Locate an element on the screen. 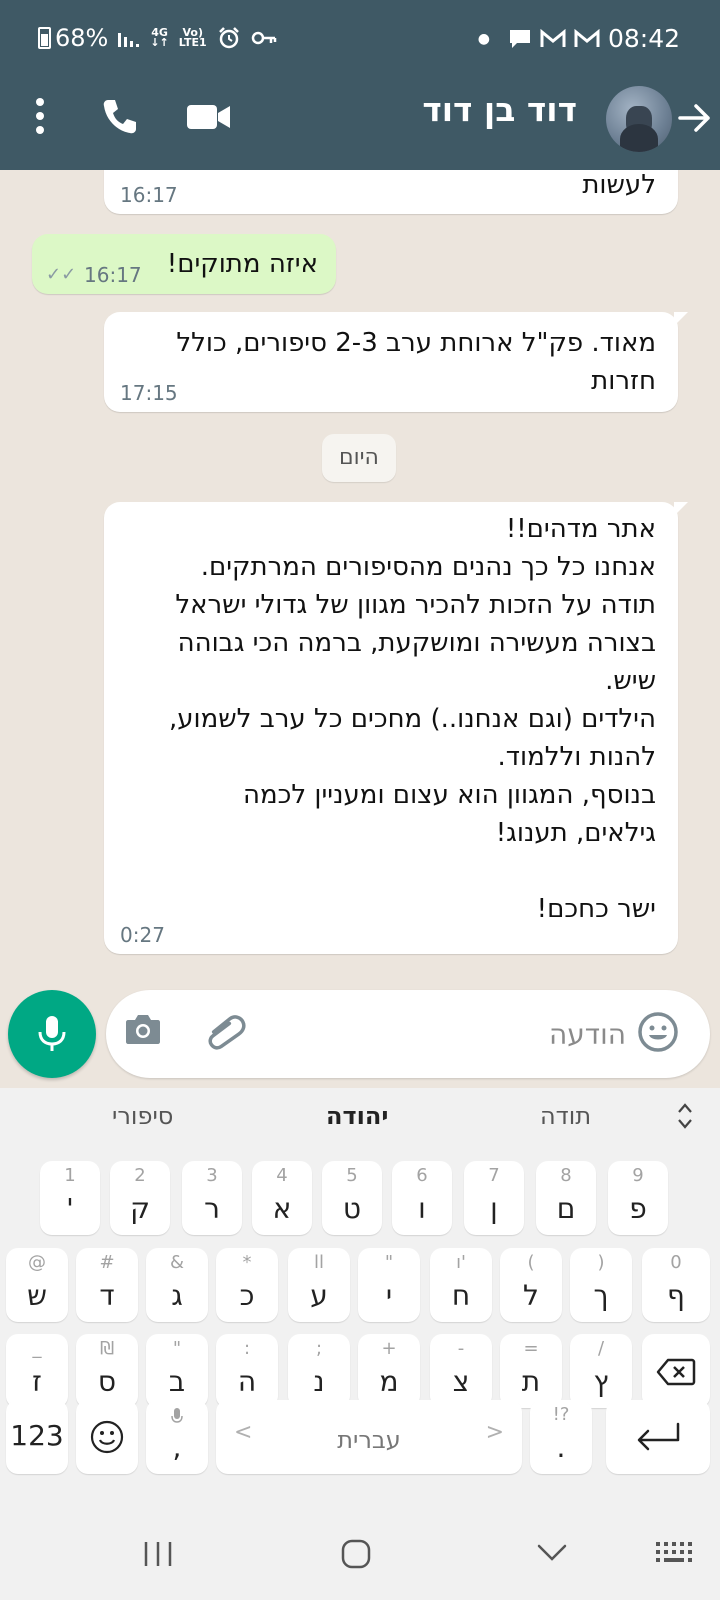 This screenshot has width=720, height=1600. key: ו' ח is located at coordinates (461, 1285).